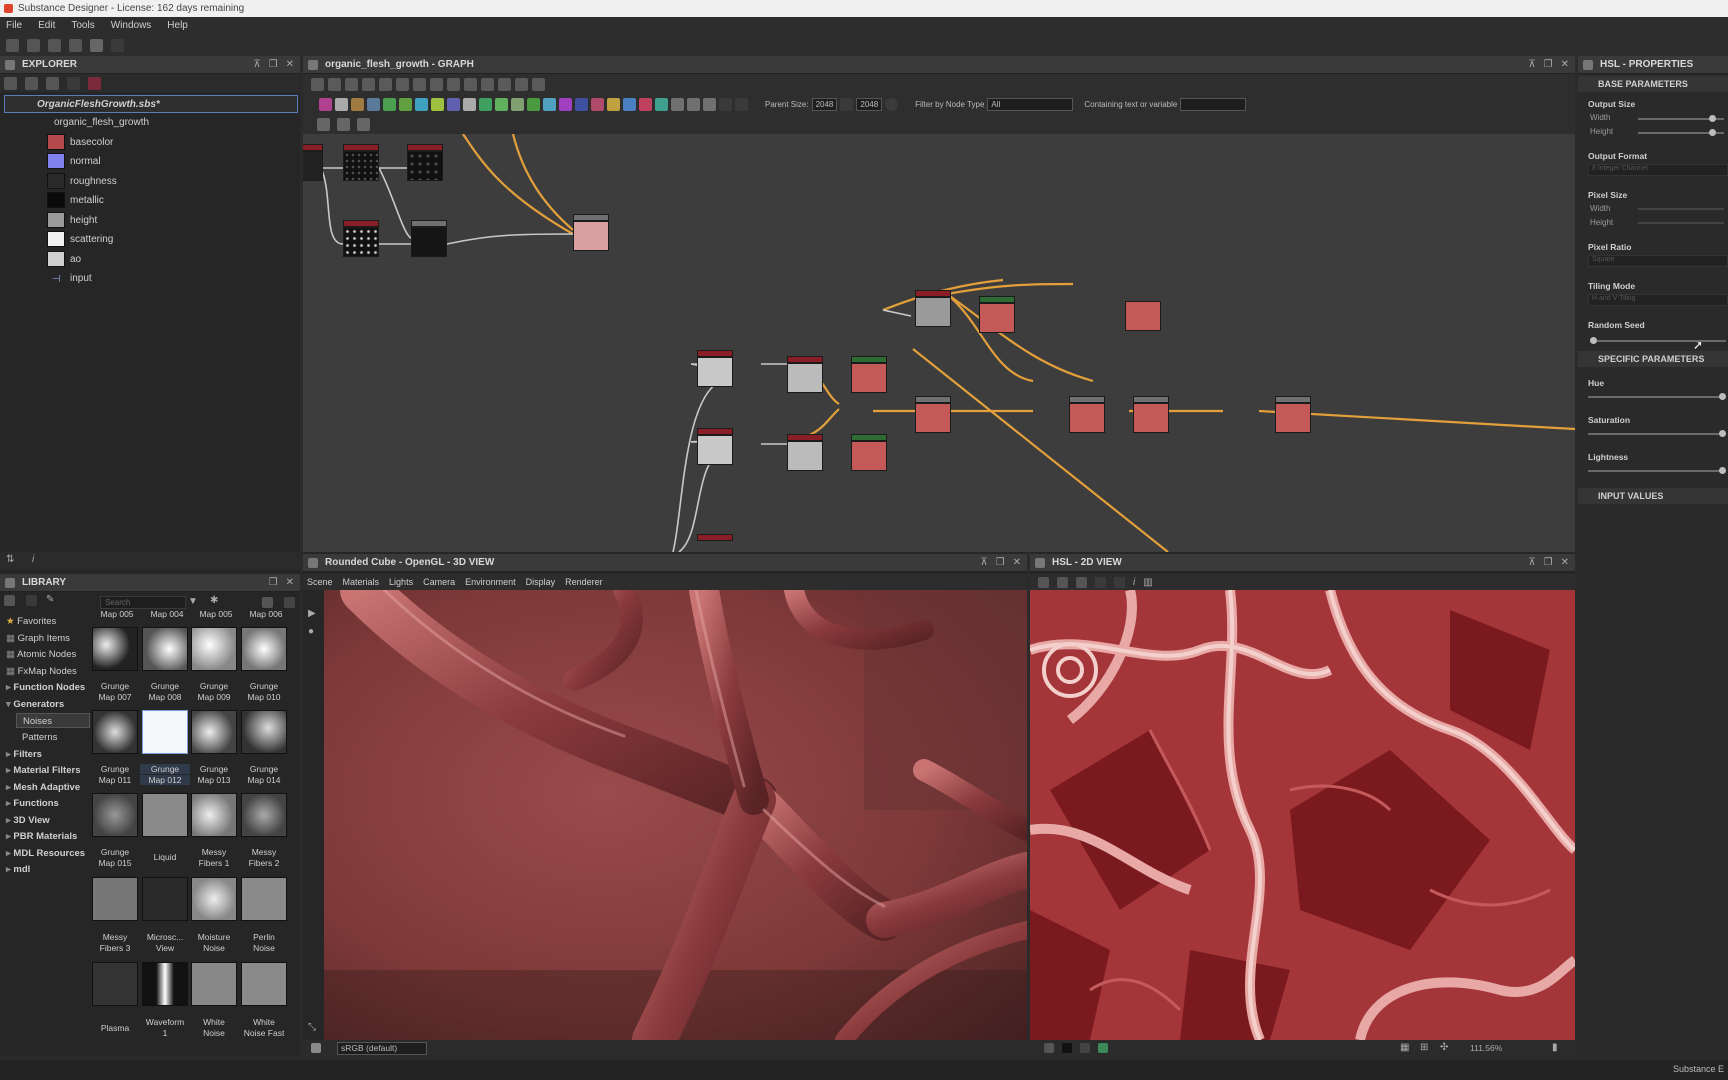 The image size is (1728, 1080). What do you see at coordinates (85, 123) in the screenshot?
I see `graph-item: organic_flesh_growth` at bounding box center [85, 123].